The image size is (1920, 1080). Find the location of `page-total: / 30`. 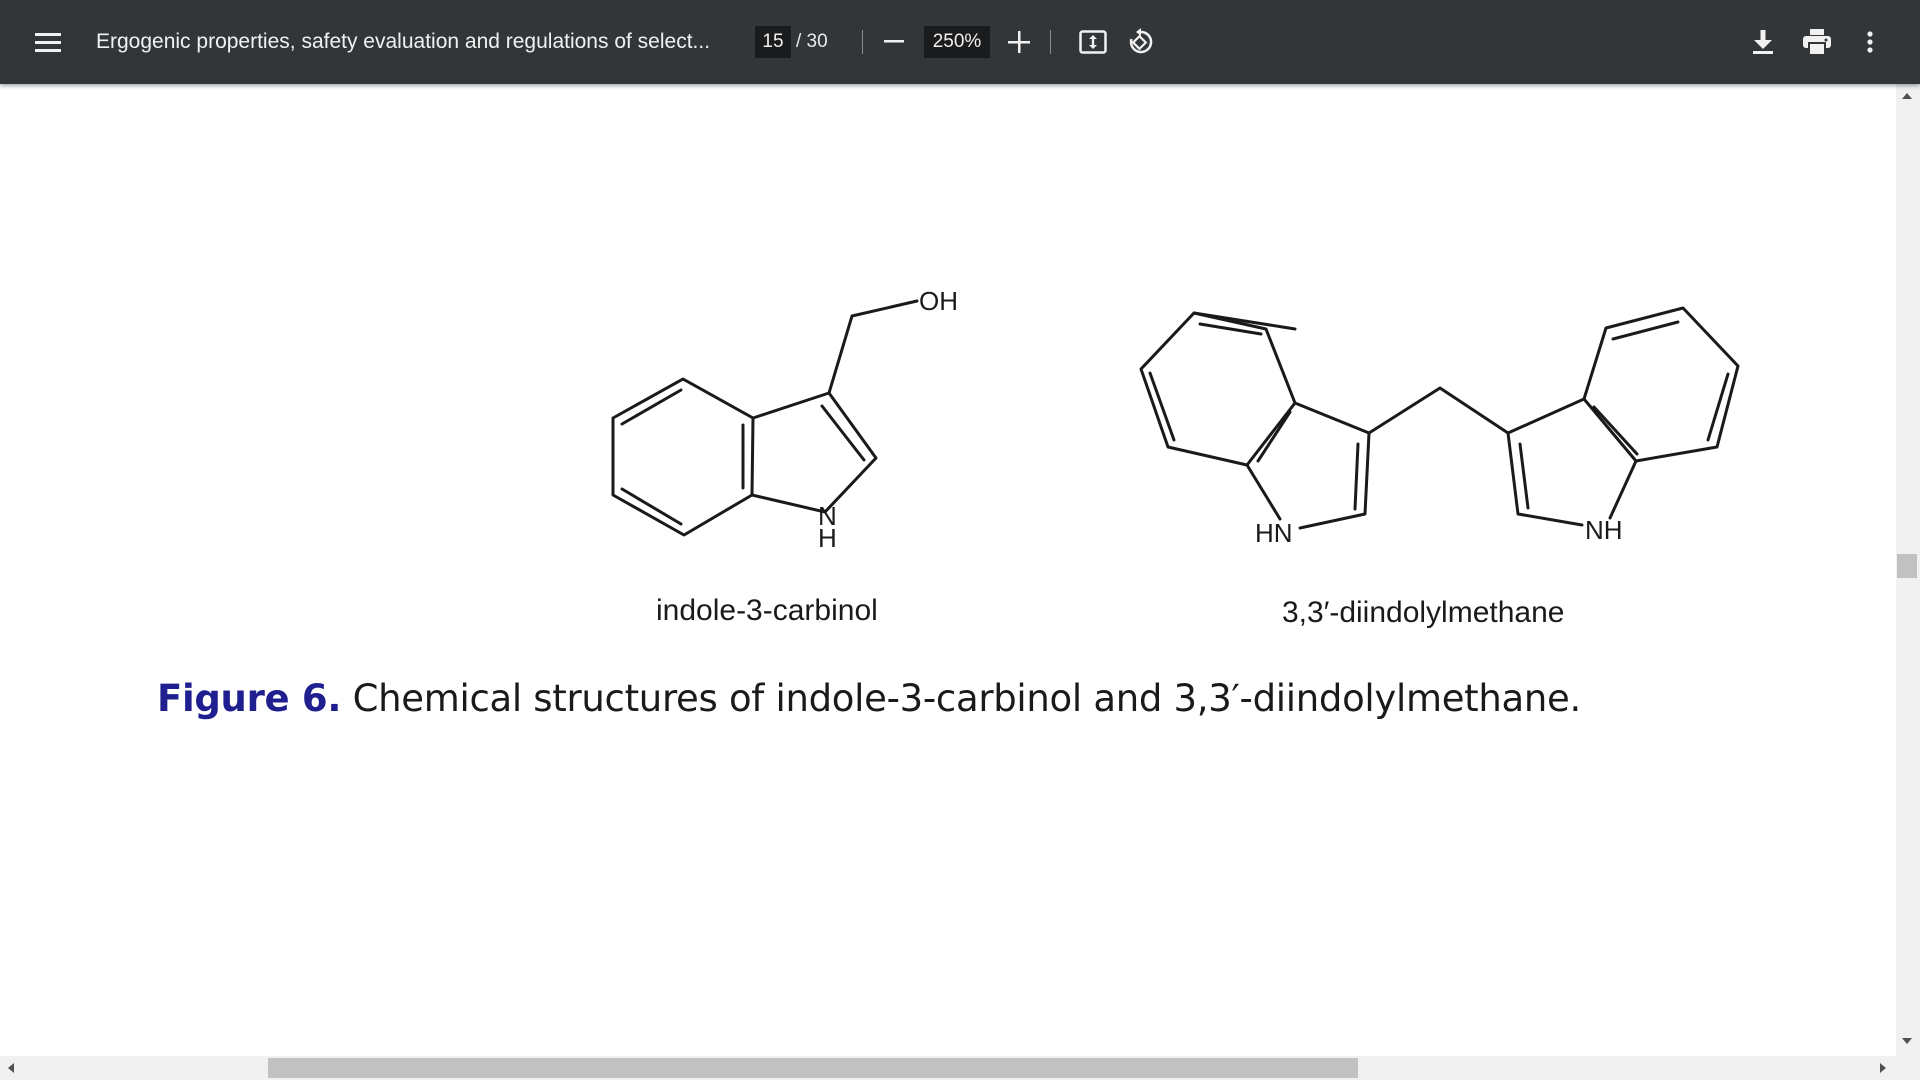

page-total: / 30 is located at coordinates (812, 41).